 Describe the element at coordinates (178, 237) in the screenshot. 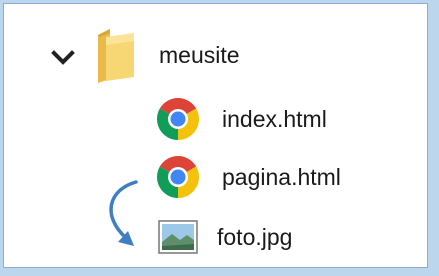

I see `image-icon` at that location.